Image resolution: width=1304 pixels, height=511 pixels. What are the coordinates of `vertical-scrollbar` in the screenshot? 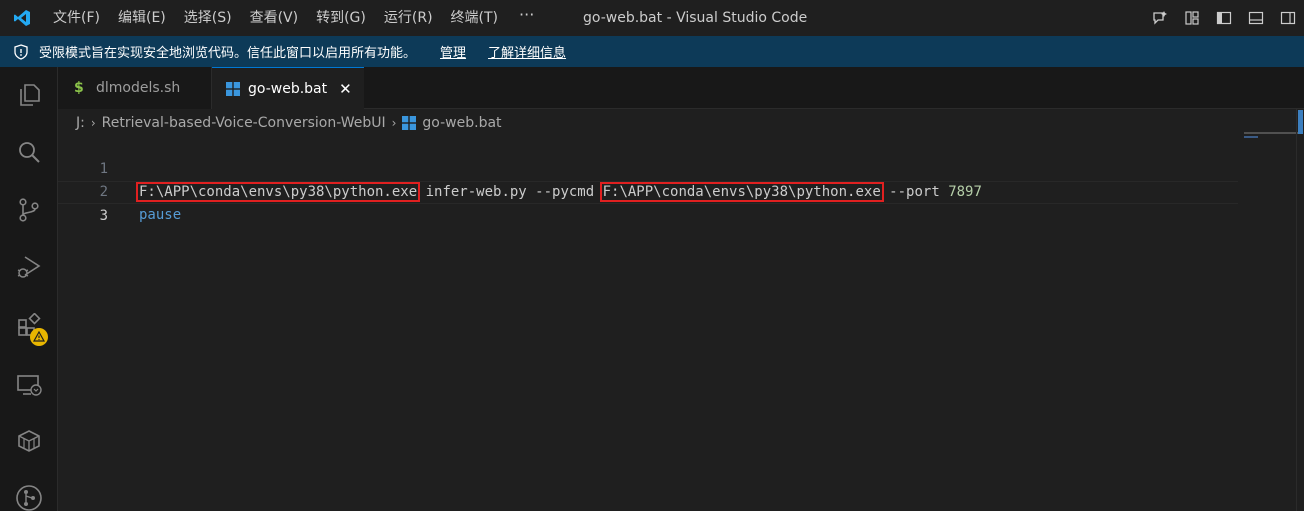 It's located at (1300, 310).